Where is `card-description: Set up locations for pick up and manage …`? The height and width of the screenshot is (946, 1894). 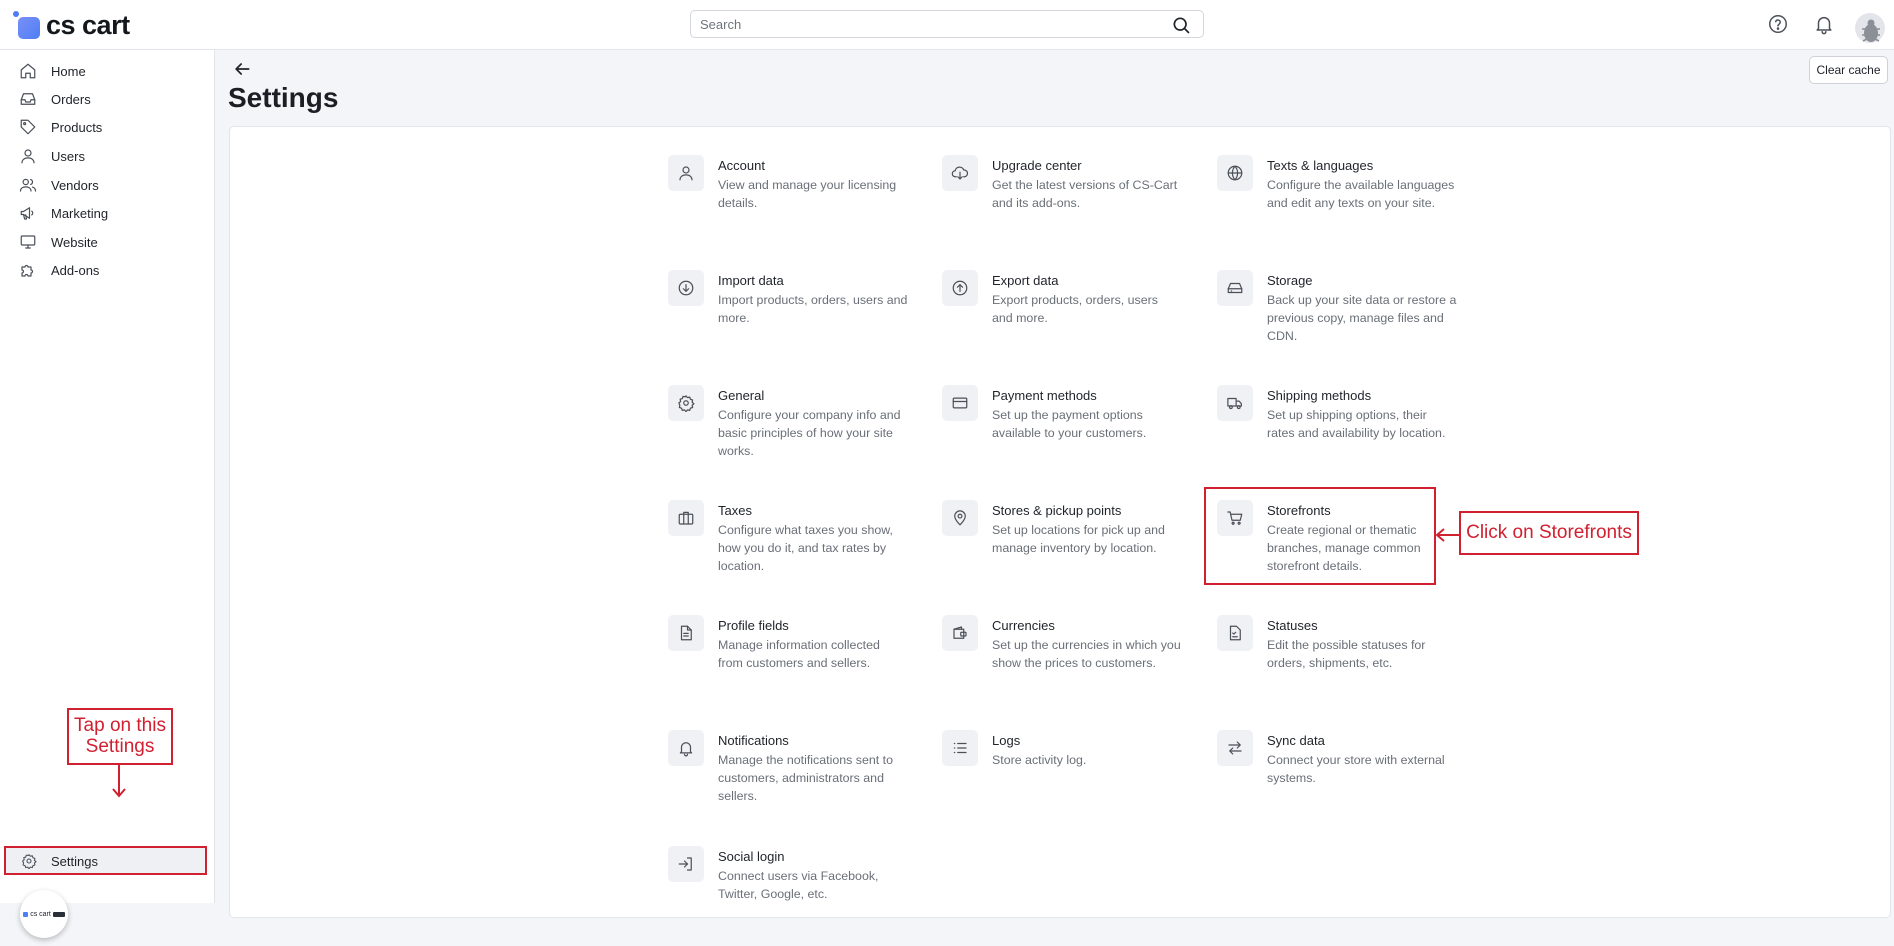
card-description: Set up locations for pick up and manage … is located at coordinates (1078, 539).